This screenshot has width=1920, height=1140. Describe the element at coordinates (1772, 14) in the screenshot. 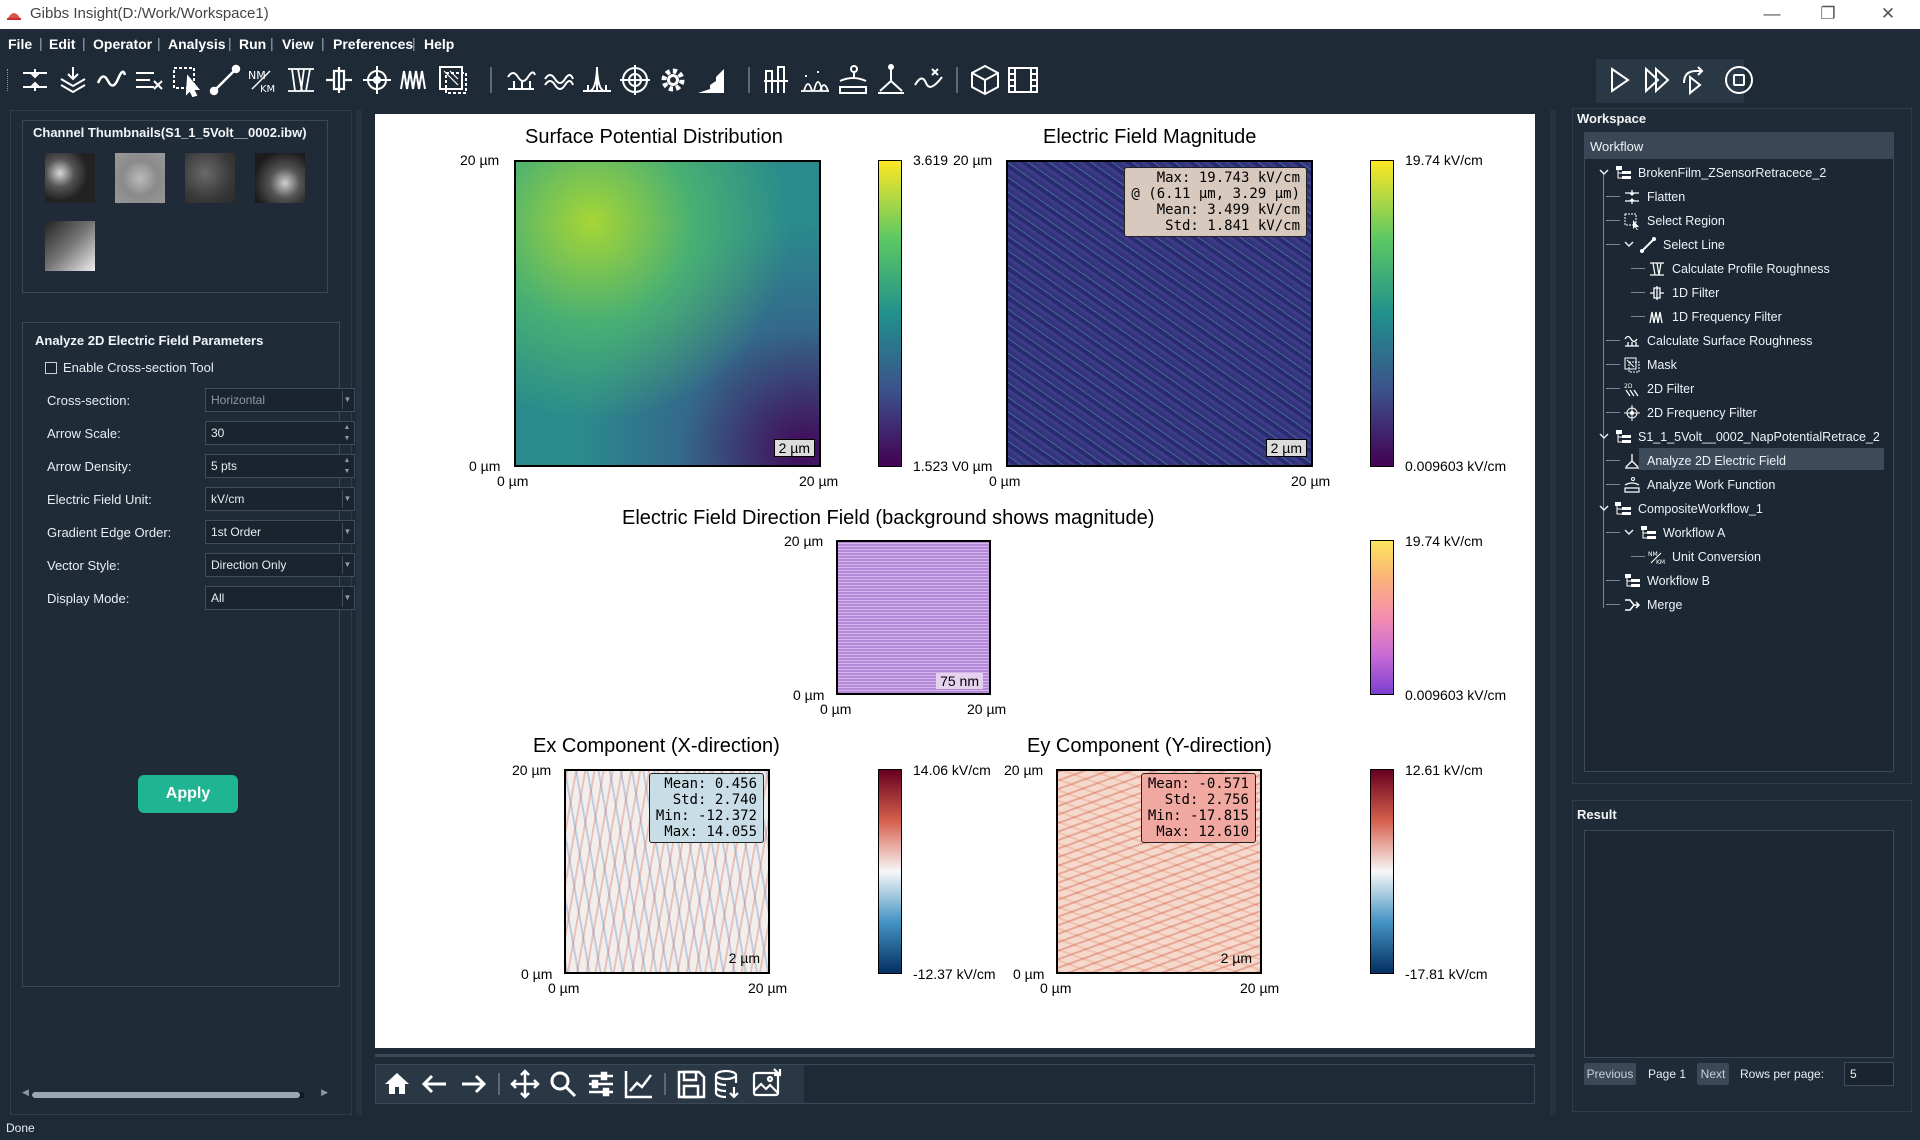

I see `minimize-button: —` at that location.